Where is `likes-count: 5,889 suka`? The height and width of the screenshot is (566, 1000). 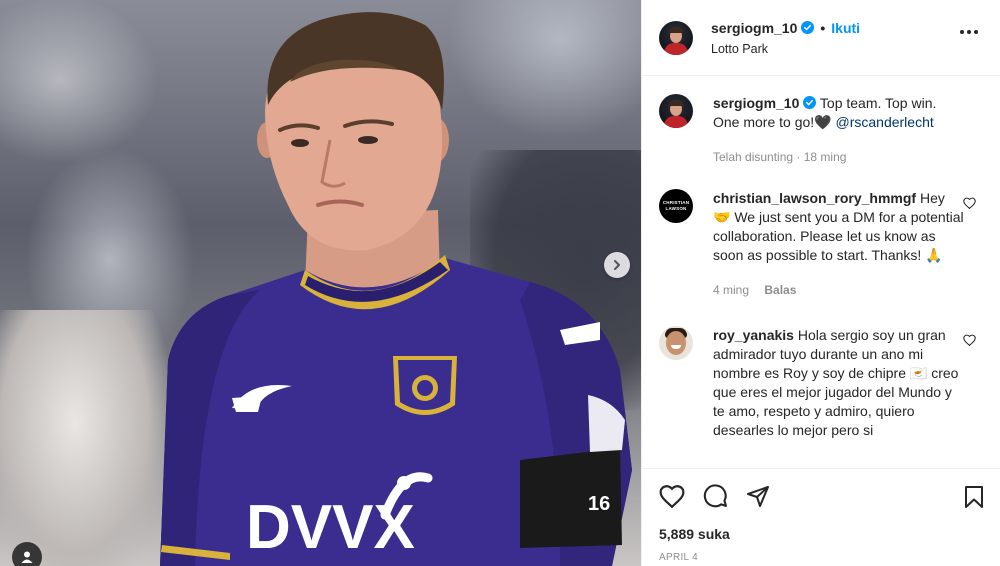 likes-count: 5,889 suka is located at coordinates (821, 534).